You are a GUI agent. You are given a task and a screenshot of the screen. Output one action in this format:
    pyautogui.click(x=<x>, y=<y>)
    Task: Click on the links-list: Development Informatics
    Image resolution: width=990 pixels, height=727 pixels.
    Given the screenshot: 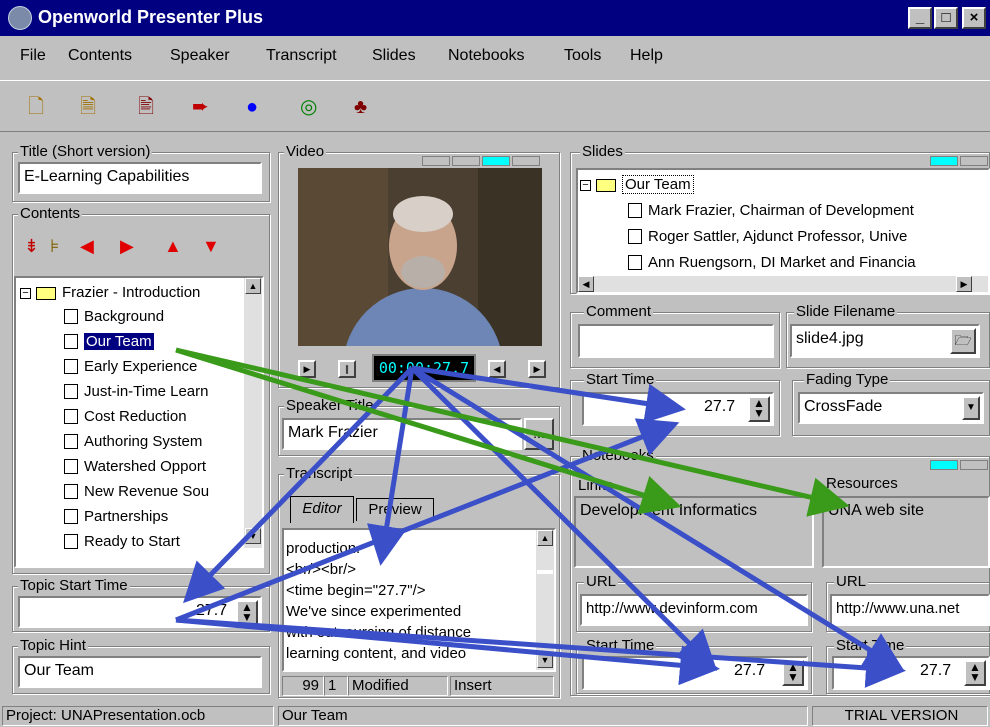 What is the action you would take?
    pyautogui.click(x=694, y=532)
    